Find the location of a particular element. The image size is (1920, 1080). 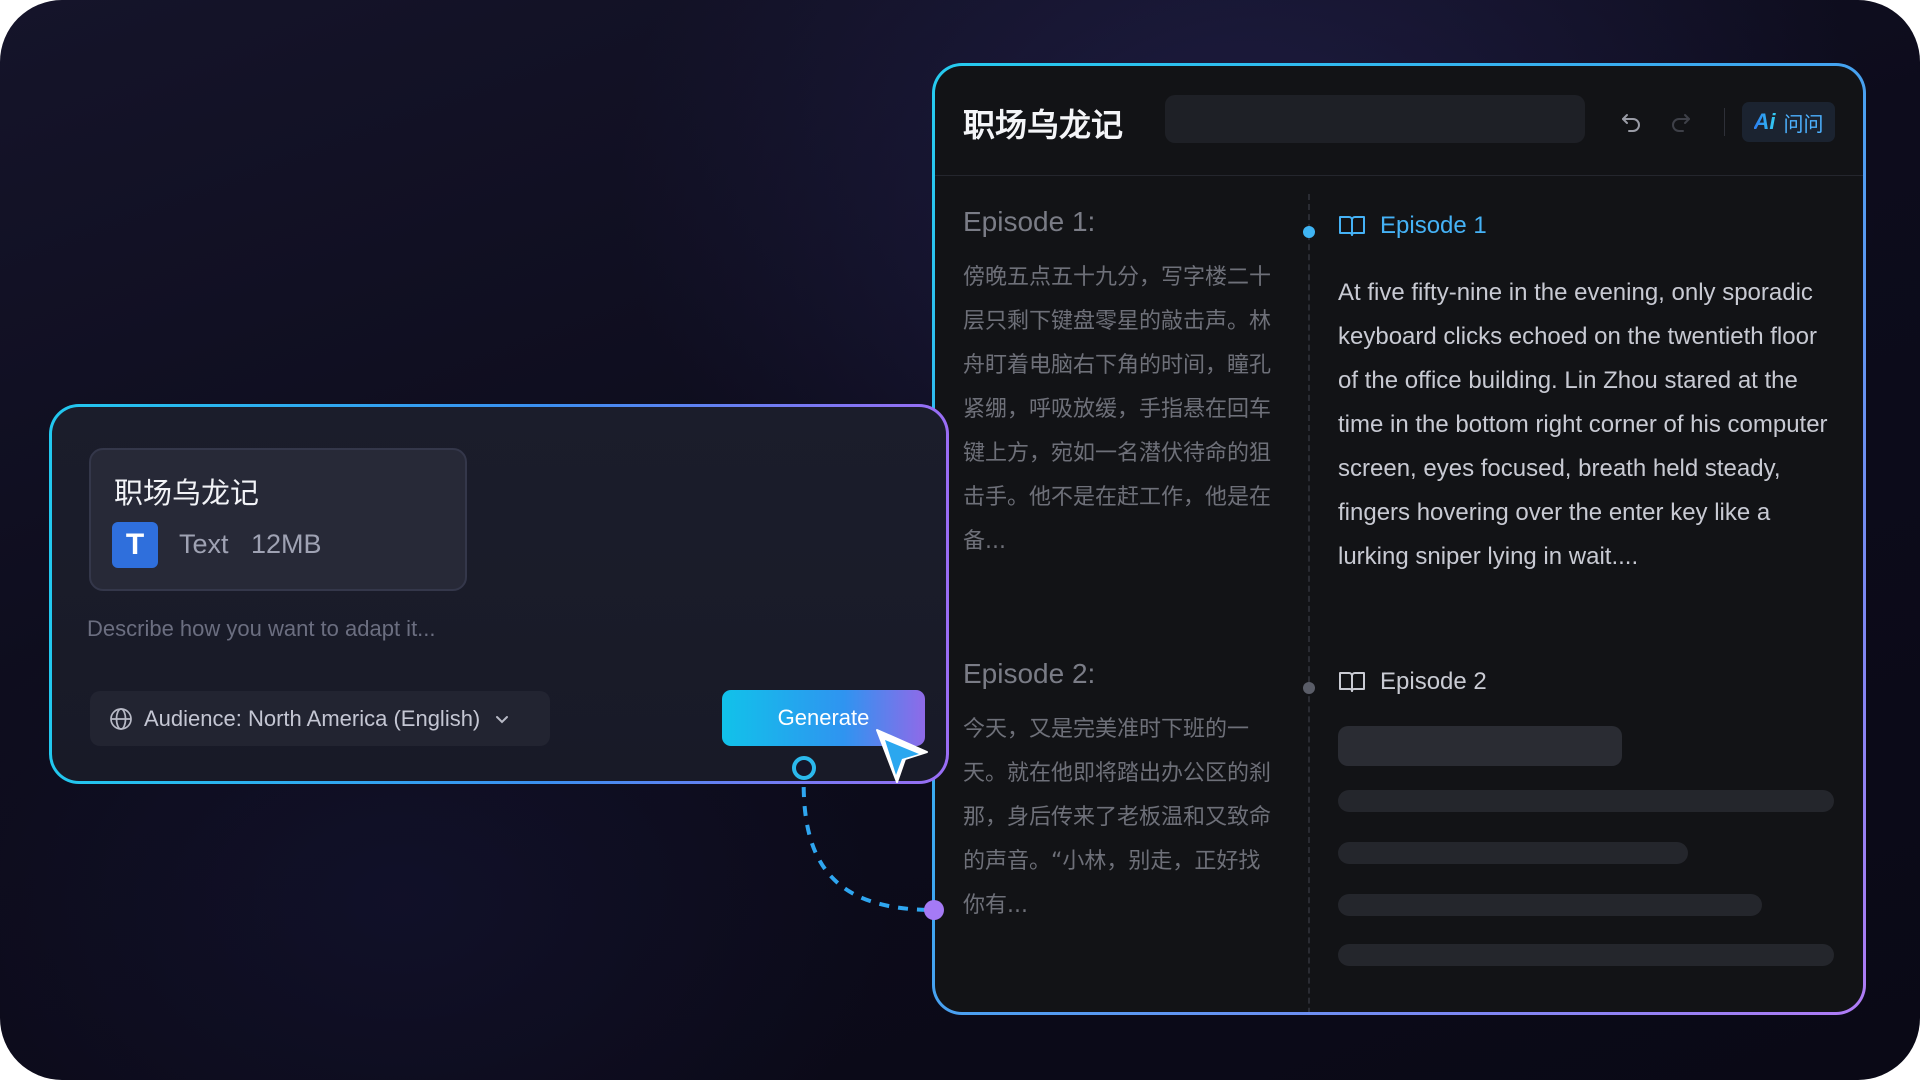

redo-icon is located at coordinates (1681, 122).